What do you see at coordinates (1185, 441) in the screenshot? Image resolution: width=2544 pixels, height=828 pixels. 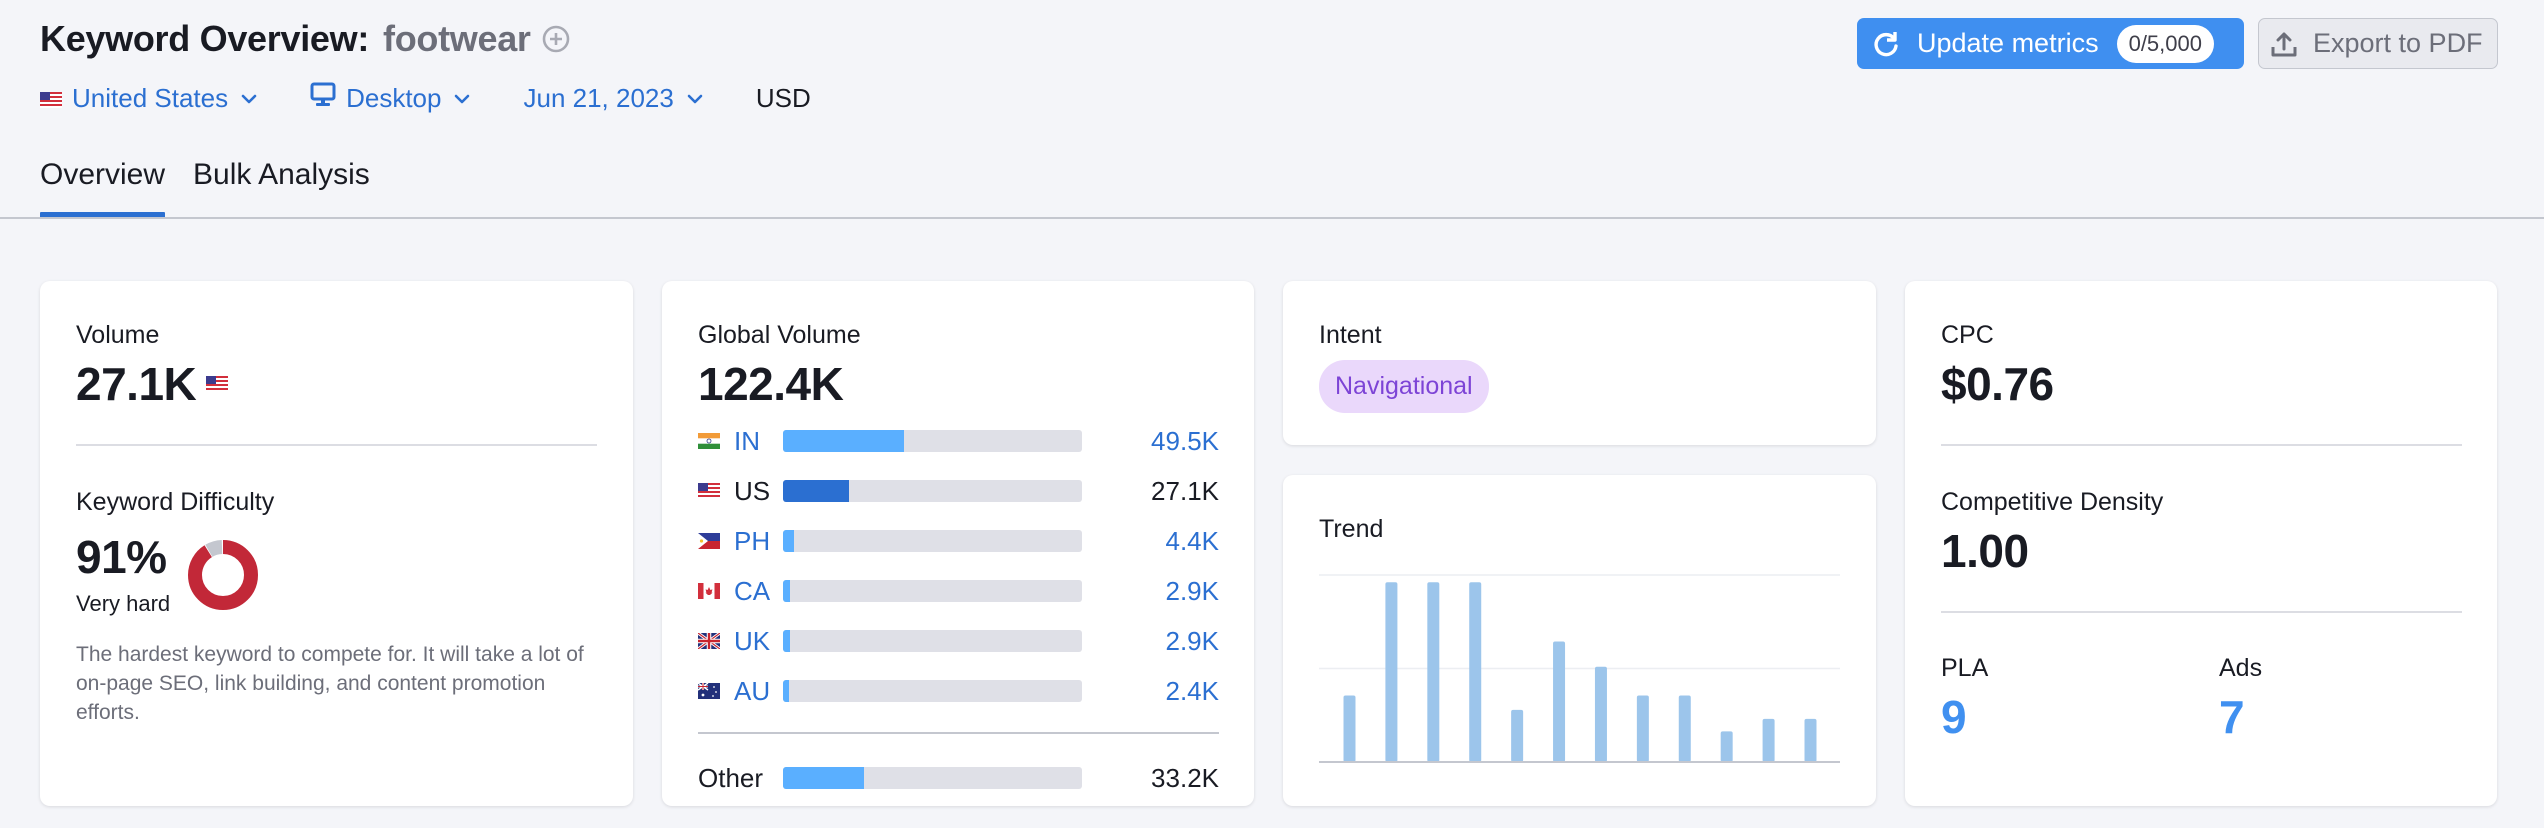 I see `country-volume: 49.5K` at bounding box center [1185, 441].